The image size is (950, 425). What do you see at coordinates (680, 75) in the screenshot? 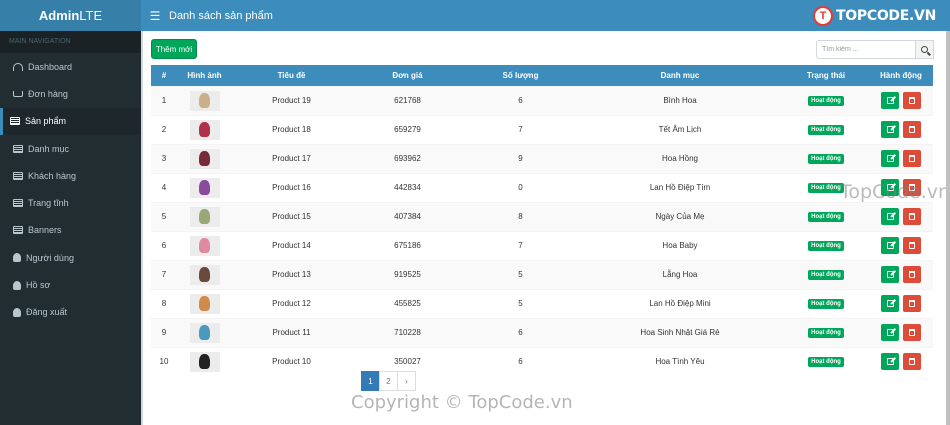
I see `col-header-category: Danh mục` at bounding box center [680, 75].